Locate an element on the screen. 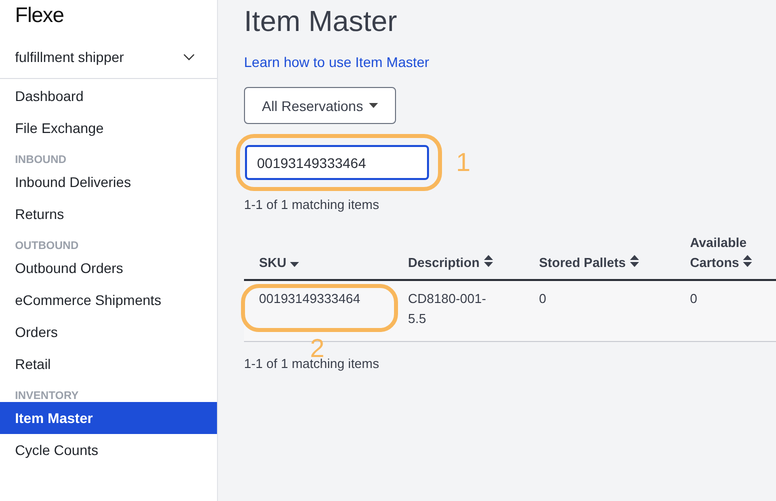 The height and width of the screenshot is (501, 776). nav-item: Orders is located at coordinates (108, 332).